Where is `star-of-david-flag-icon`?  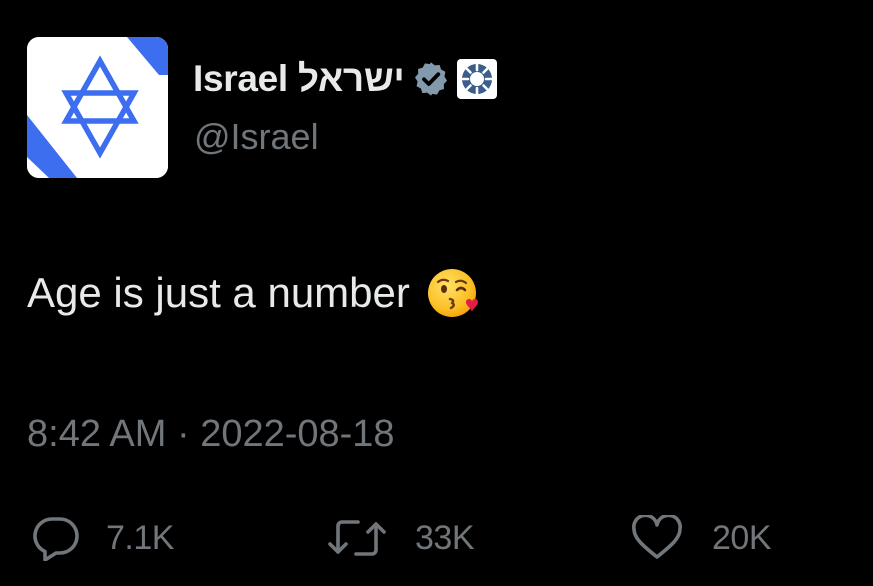 star-of-david-flag-icon is located at coordinates (97, 107).